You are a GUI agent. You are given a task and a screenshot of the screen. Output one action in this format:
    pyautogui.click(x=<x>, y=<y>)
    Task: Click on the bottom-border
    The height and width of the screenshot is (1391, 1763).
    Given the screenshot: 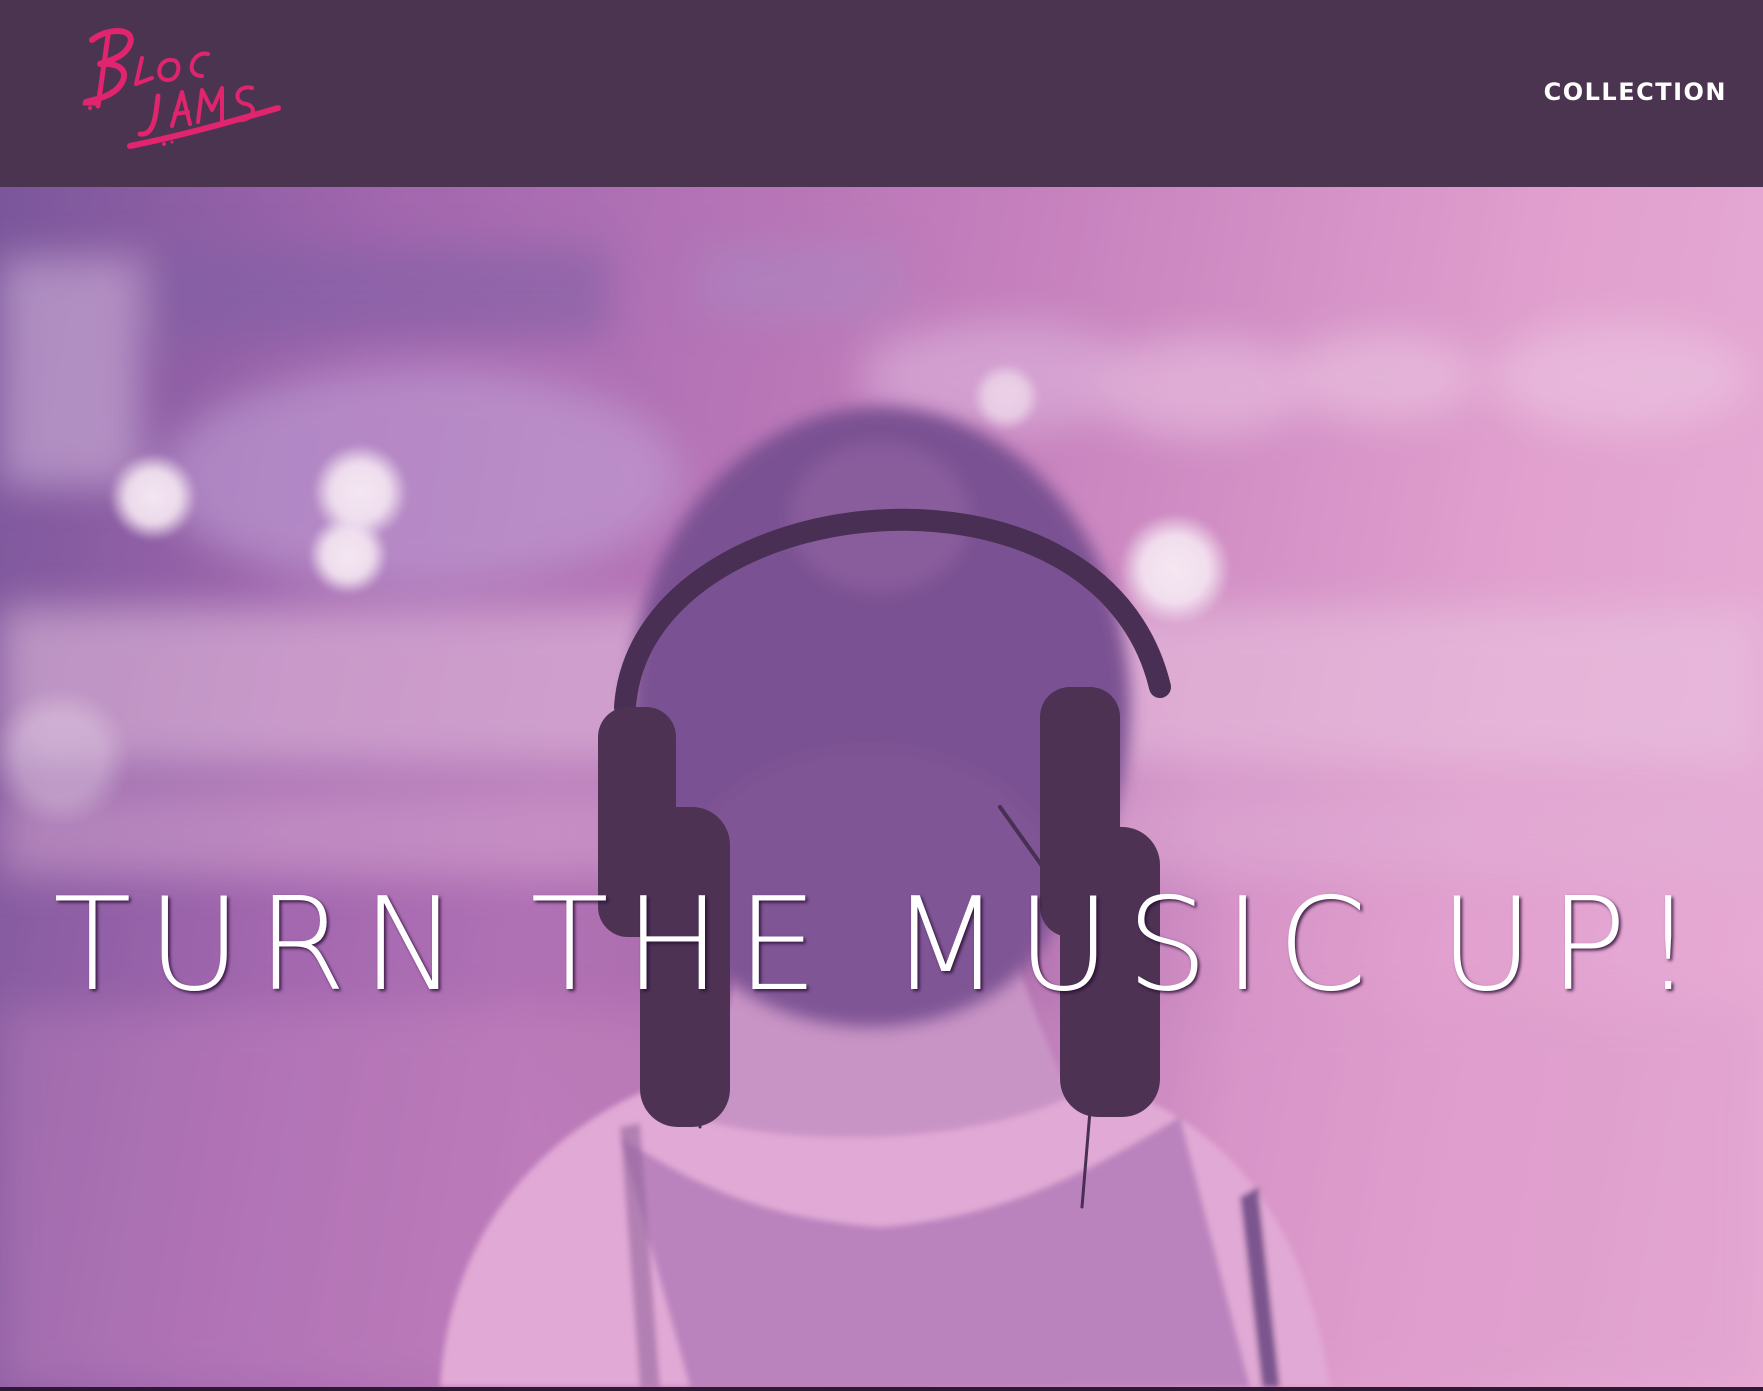 What is the action you would take?
    pyautogui.click(x=881, y=1389)
    